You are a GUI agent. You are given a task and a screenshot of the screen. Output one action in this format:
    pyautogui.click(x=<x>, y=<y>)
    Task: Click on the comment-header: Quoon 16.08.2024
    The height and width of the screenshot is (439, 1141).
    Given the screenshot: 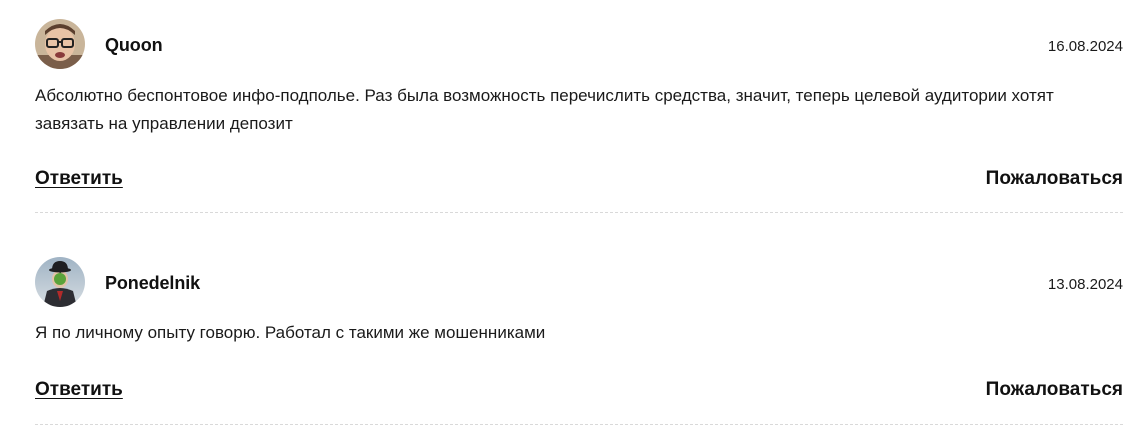 What is the action you would take?
    pyautogui.click(x=579, y=45)
    